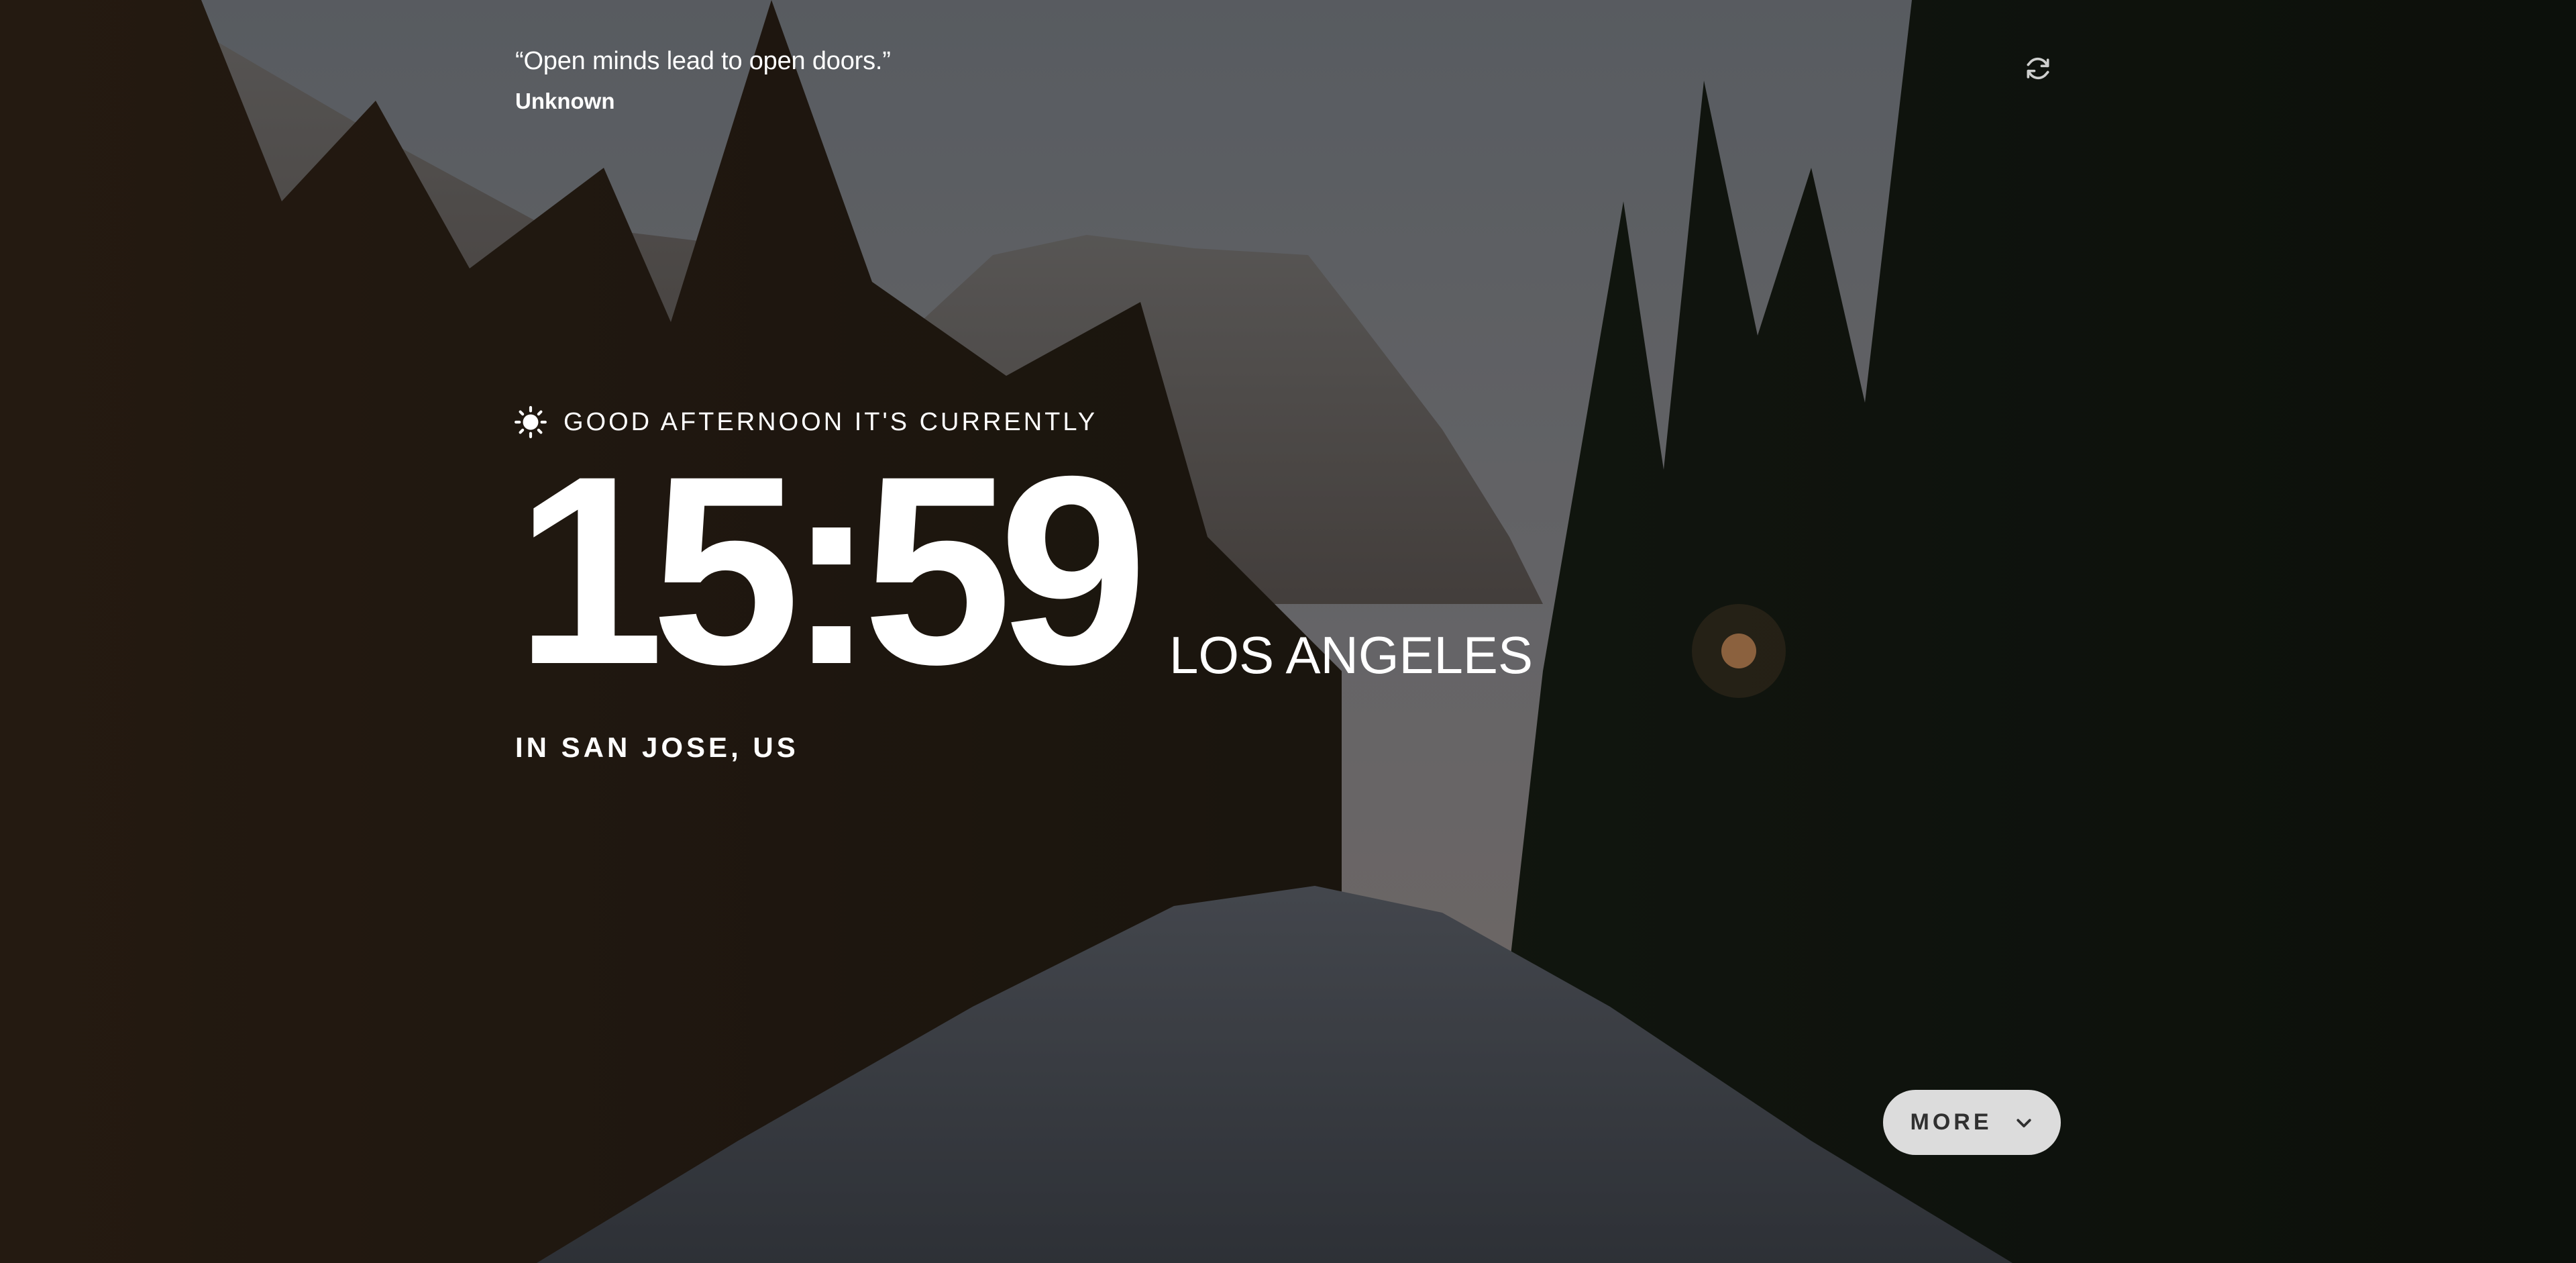 This screenshot has width=2576, height=1263. I want to click on more-button-label: MORE, so click(1951, 1122).